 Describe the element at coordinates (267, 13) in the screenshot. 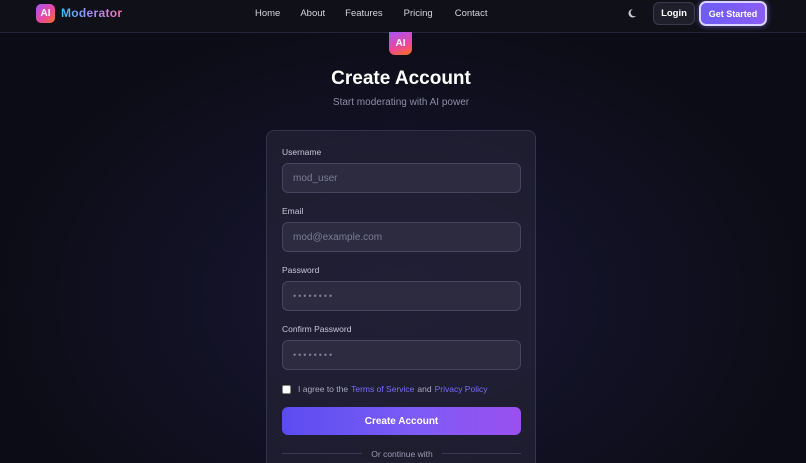

I see `nav-link-home: Home` at that location.